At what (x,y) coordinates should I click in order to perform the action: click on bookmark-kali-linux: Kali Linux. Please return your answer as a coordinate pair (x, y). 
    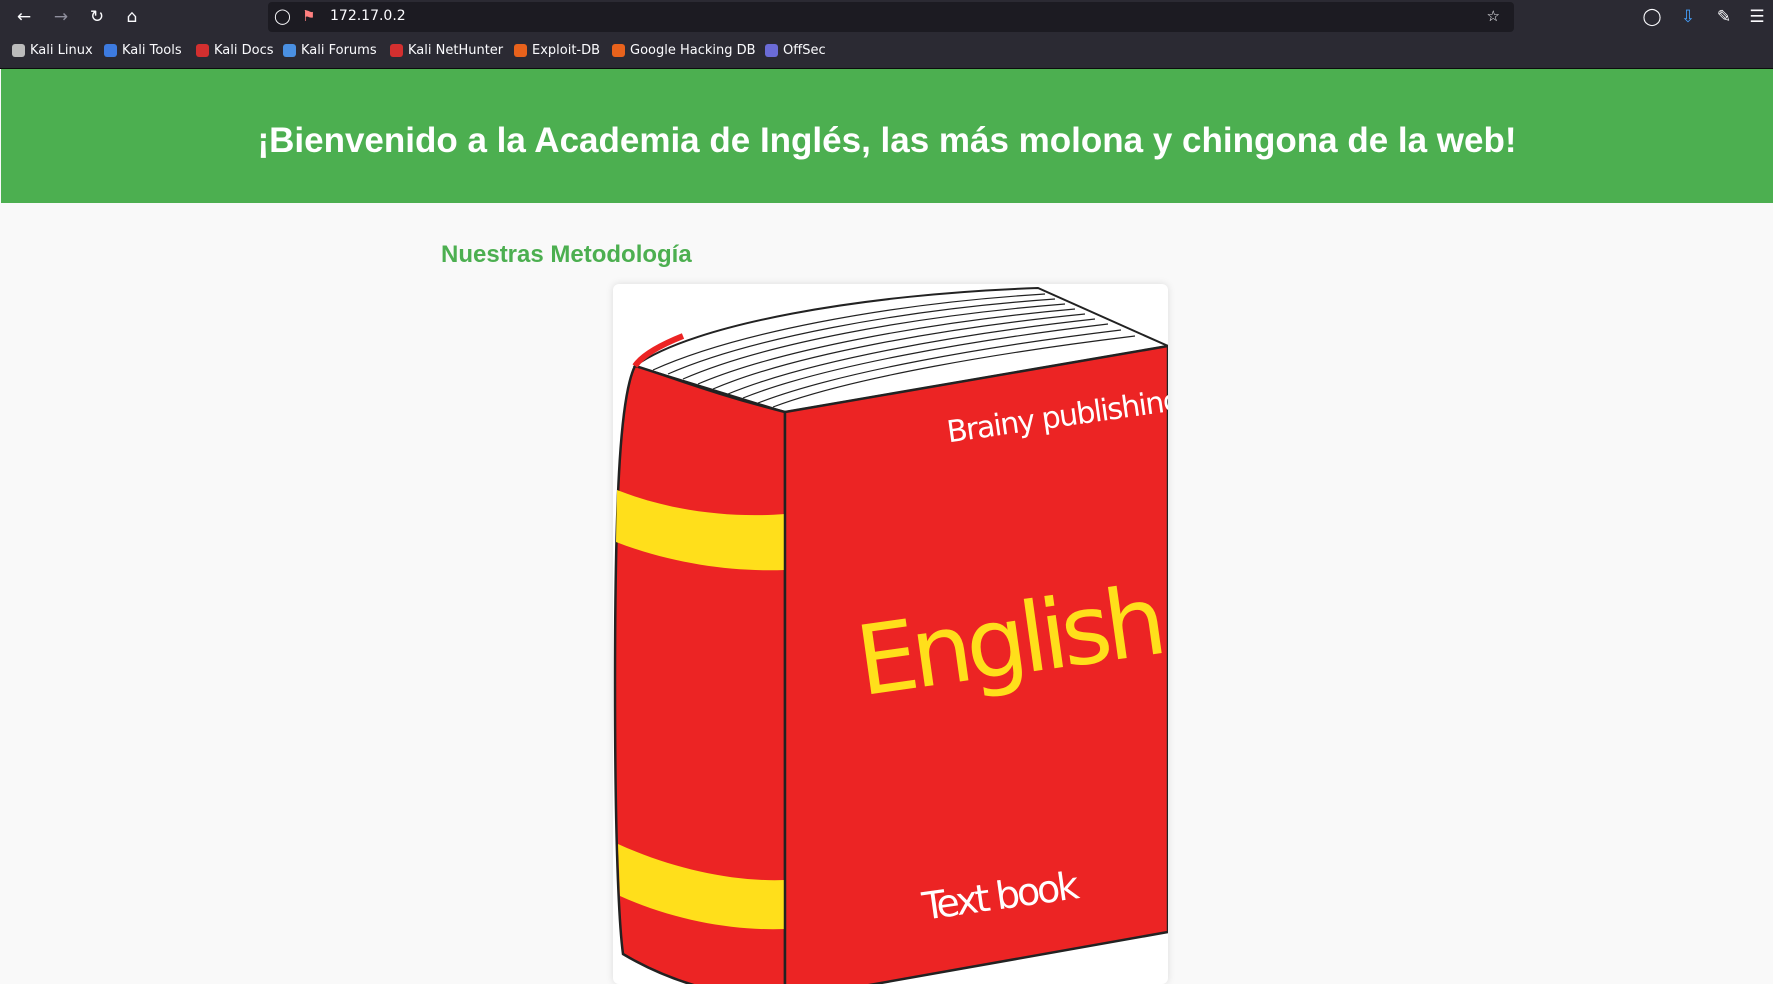
    Looking at the image, I should click on (52, 50).